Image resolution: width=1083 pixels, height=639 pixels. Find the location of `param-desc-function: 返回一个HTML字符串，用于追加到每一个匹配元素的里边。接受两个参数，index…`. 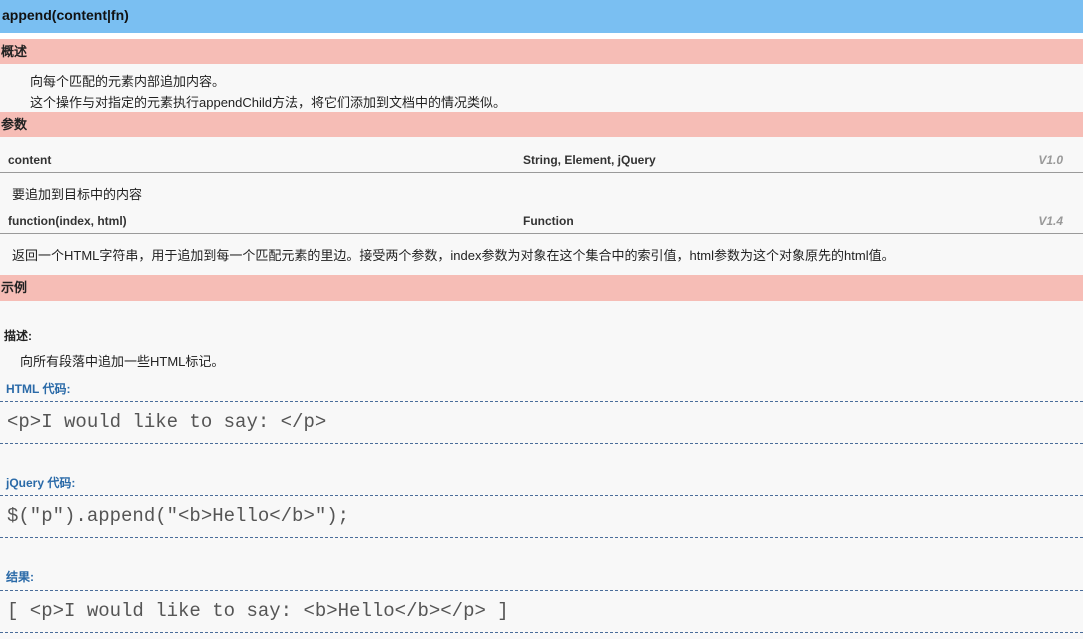

param-desc-function: 返回一个HTML字符串，用于追加到每一个匹配元素的里边。接受两个参数，index… is located at coordinates (453, 255).